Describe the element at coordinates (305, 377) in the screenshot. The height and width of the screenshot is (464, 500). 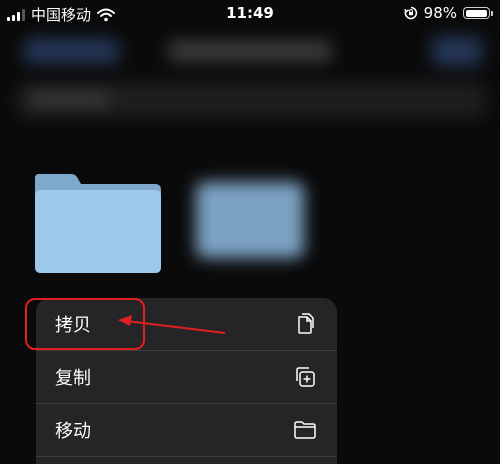
I see `duplicate-icon` at that location.